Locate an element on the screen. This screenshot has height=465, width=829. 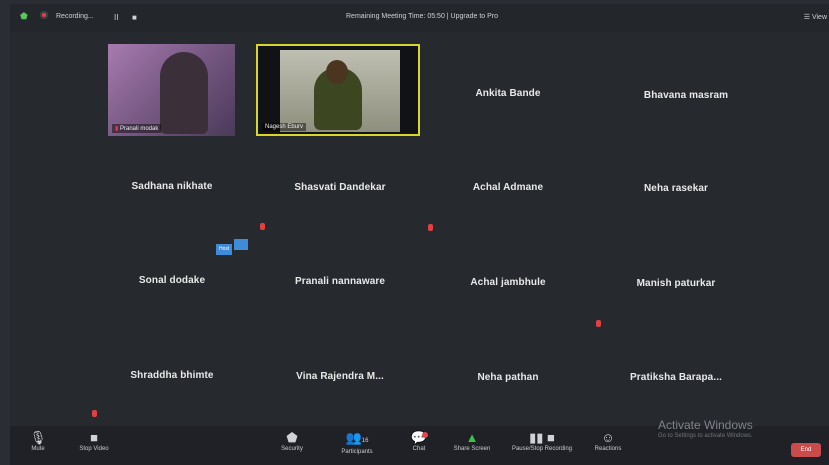
stop-recording-button: ■ is located at coordinates (134, 17).